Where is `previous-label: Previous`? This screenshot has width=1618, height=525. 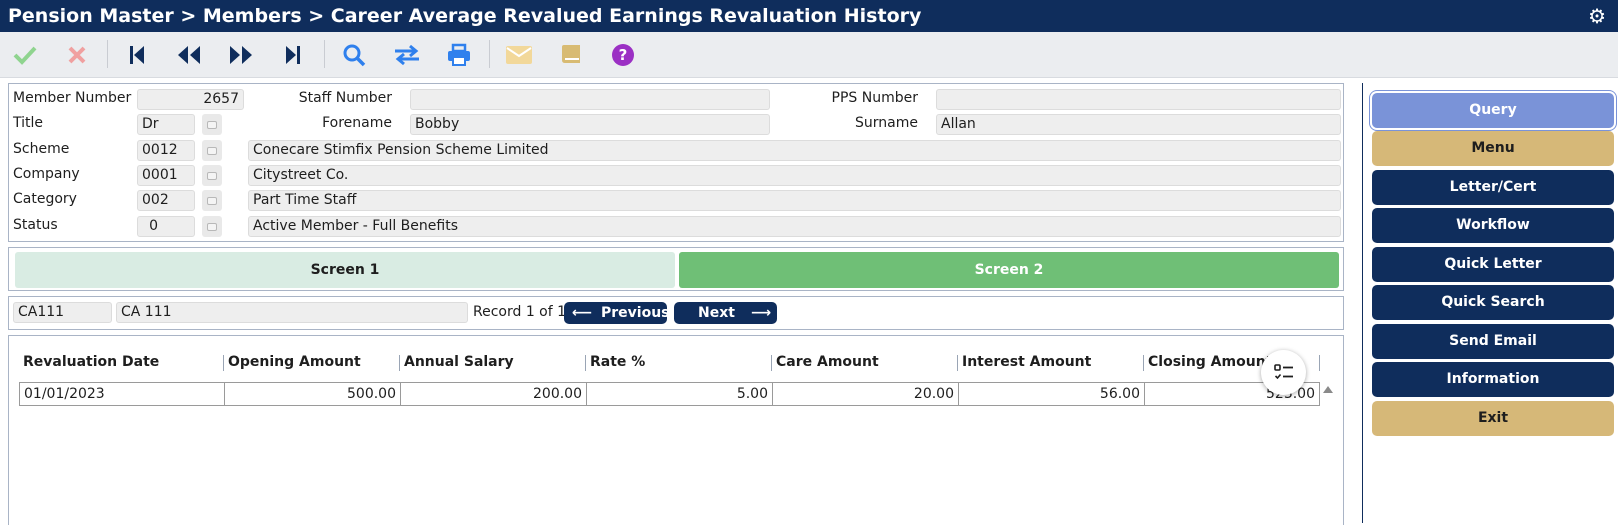
previous-label: Previous is located at coordinates (635, 313).